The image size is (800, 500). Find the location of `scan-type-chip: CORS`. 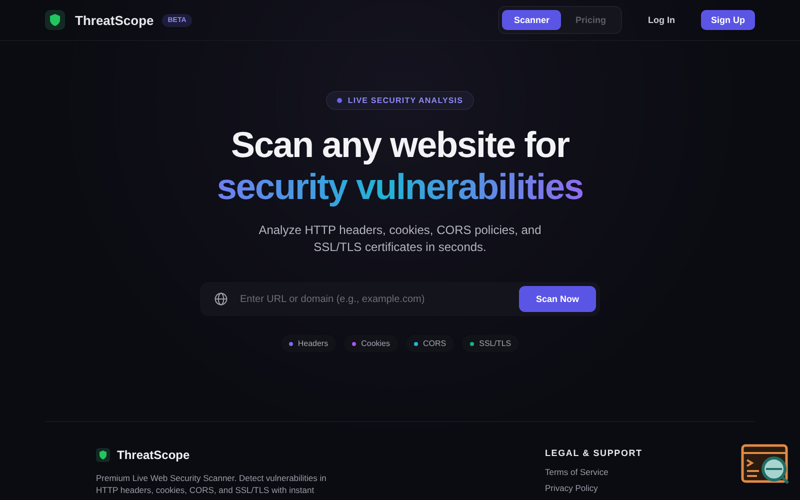

scan-type-chip: CORS is located at coordinates (430, 343).